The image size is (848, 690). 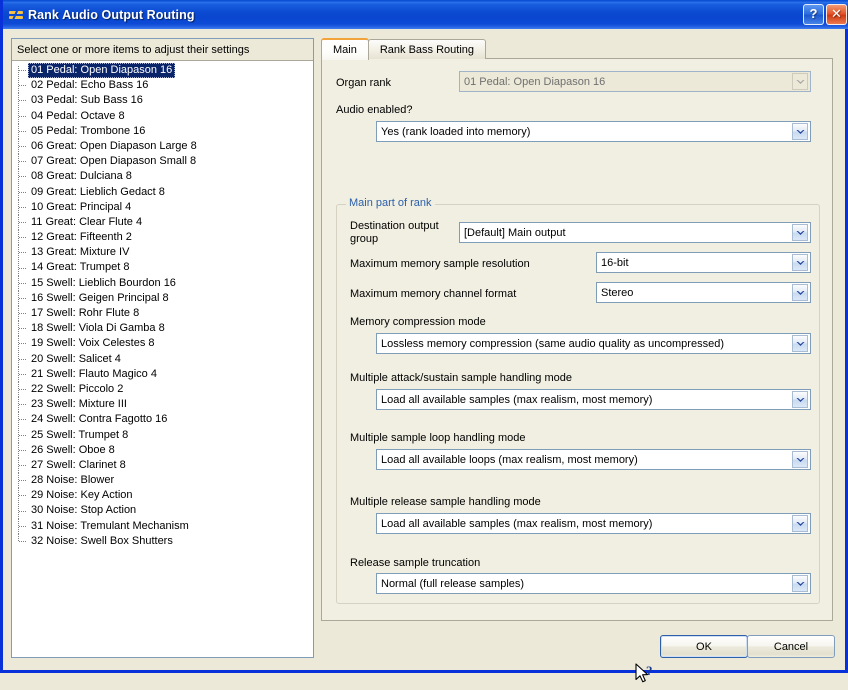 I want to click on list-item: 18 Swell: Viola Di Gamba 8, so click(x=162, y=329).